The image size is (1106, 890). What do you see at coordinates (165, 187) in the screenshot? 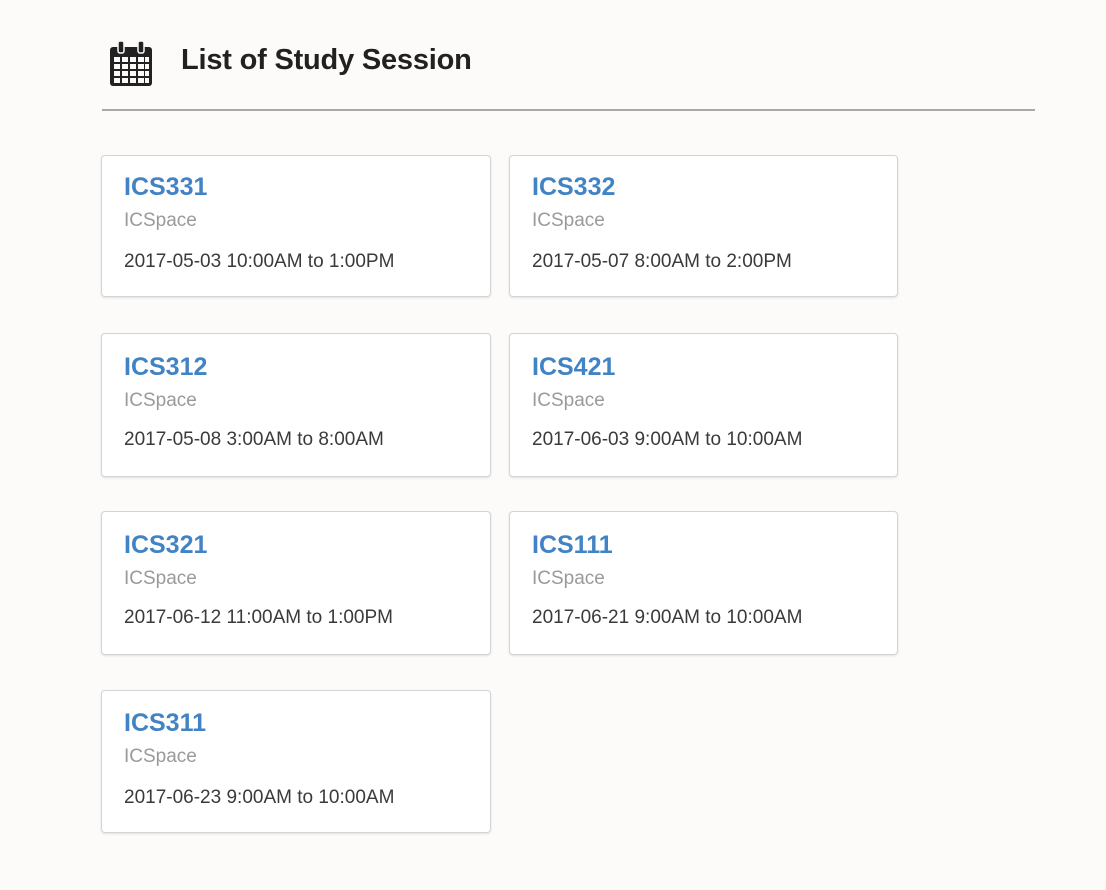
I see `session-course-link: ICS331` at bounding box center [165, 187].